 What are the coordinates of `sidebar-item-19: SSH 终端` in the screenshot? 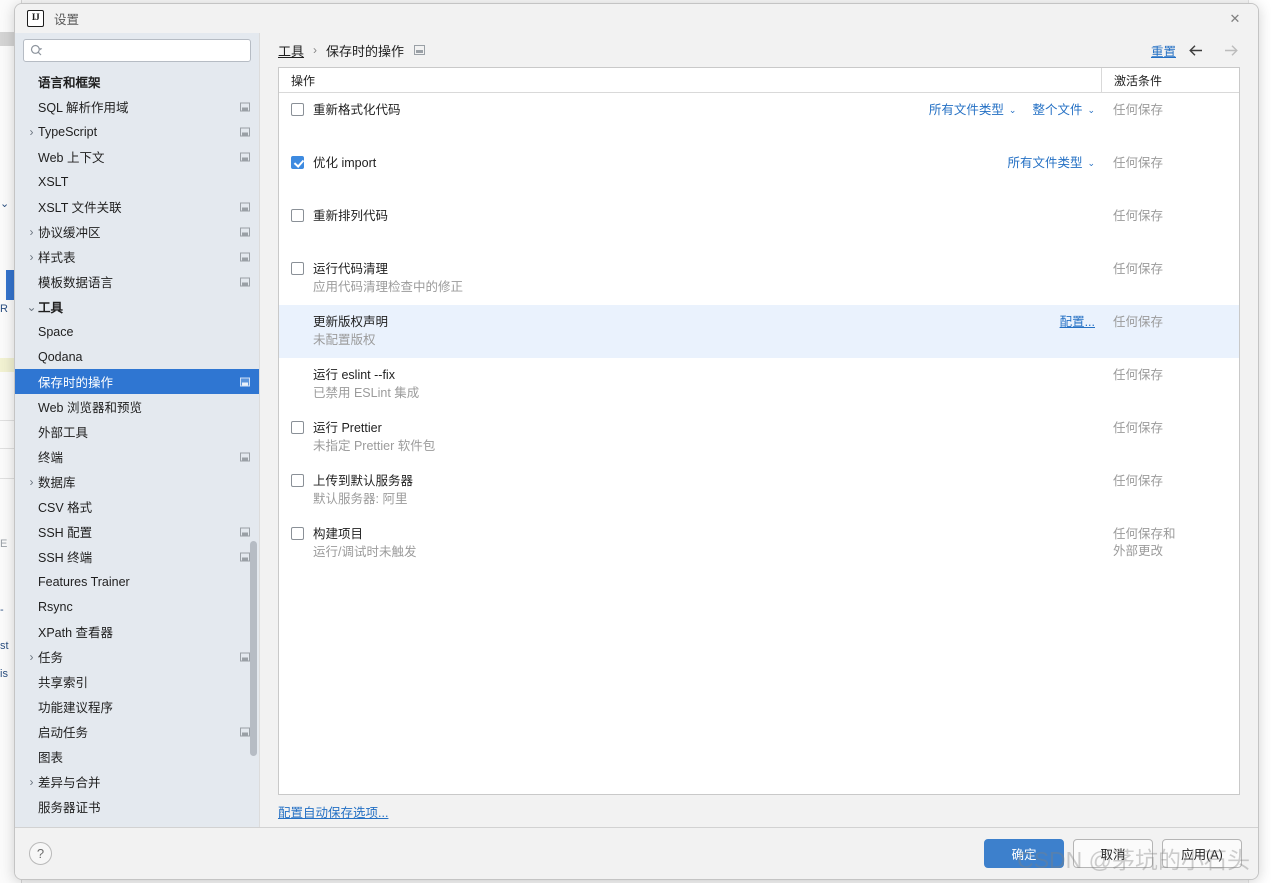 It's located at (137, 556).